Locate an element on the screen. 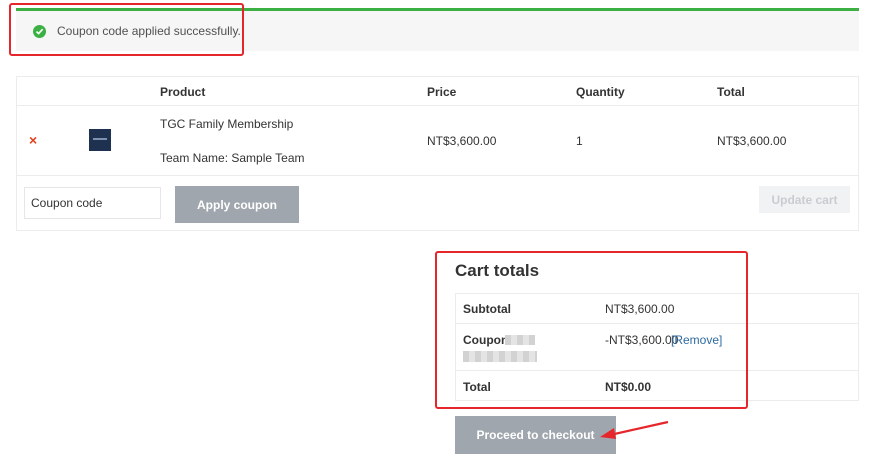  header-price: Price is located at coordinates (442, 92).